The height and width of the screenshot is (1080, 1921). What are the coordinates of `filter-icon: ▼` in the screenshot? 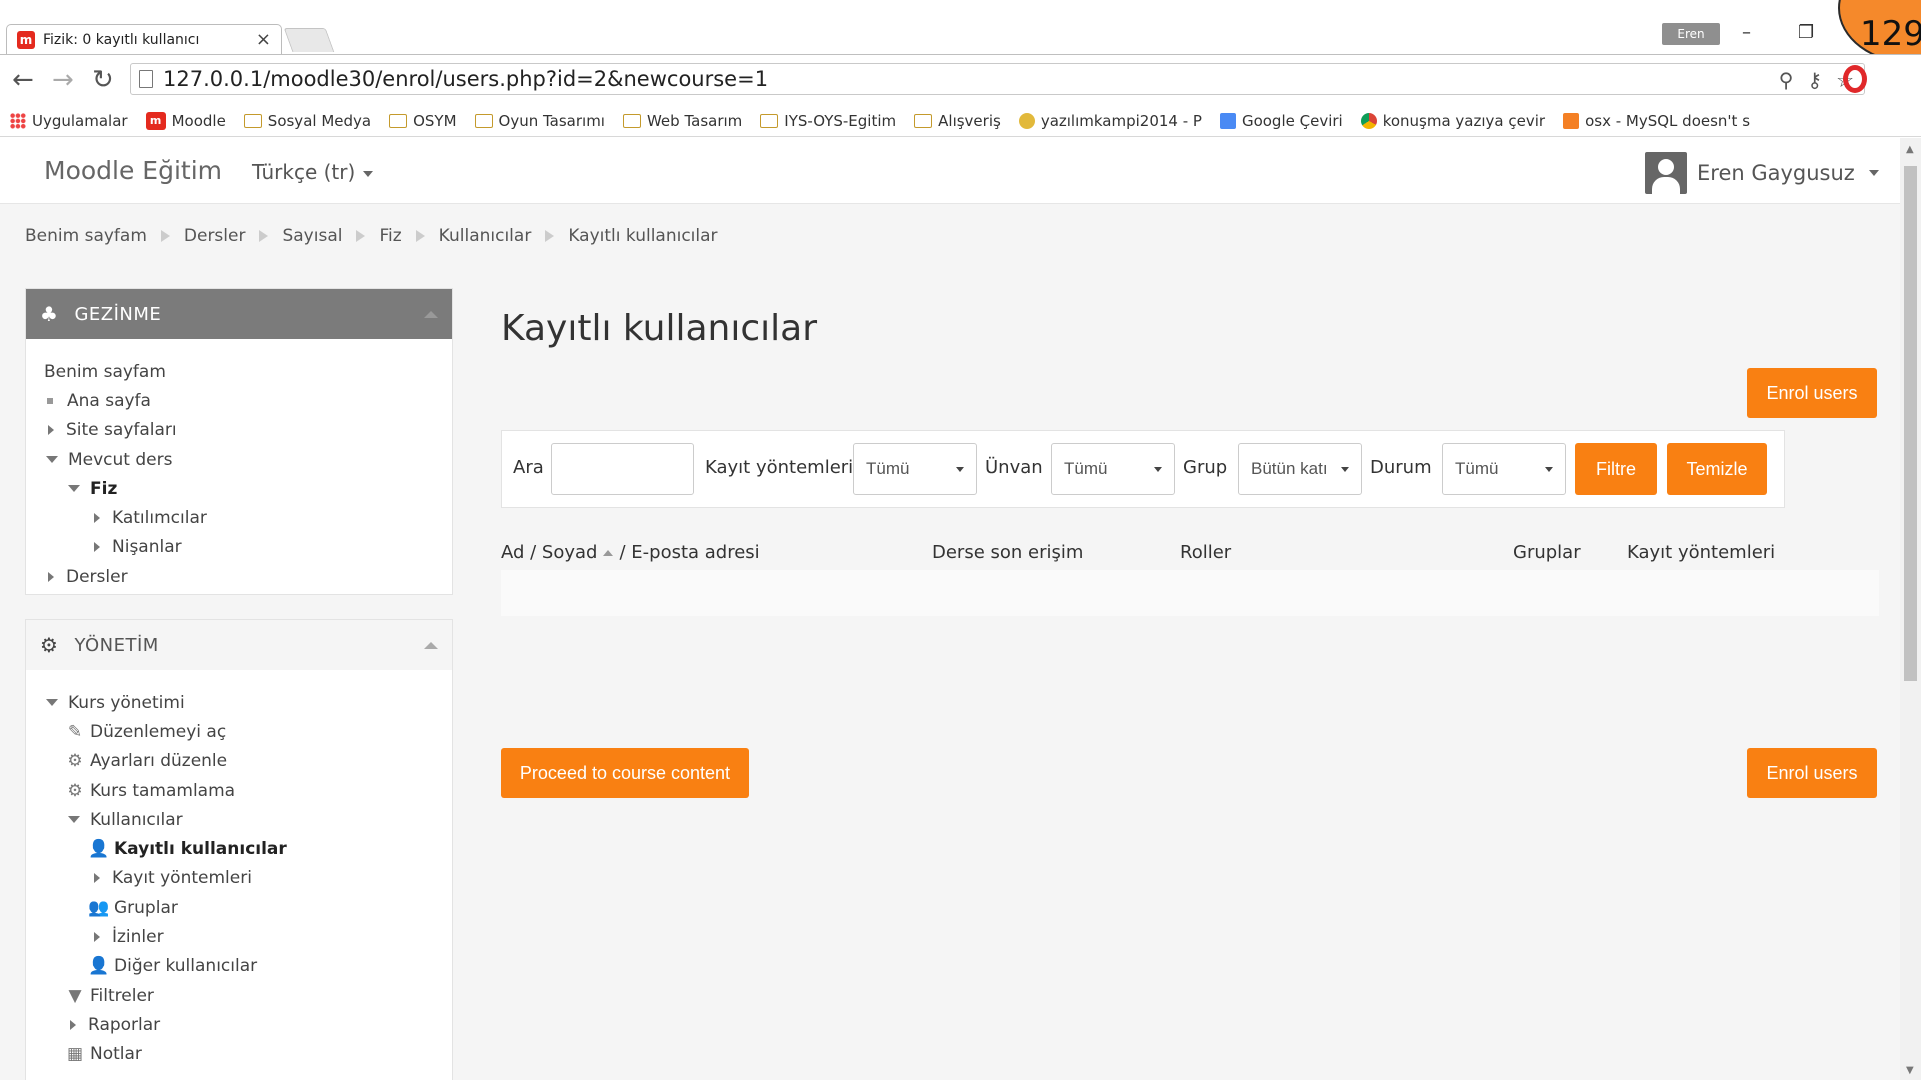 It's located at (75, 995).